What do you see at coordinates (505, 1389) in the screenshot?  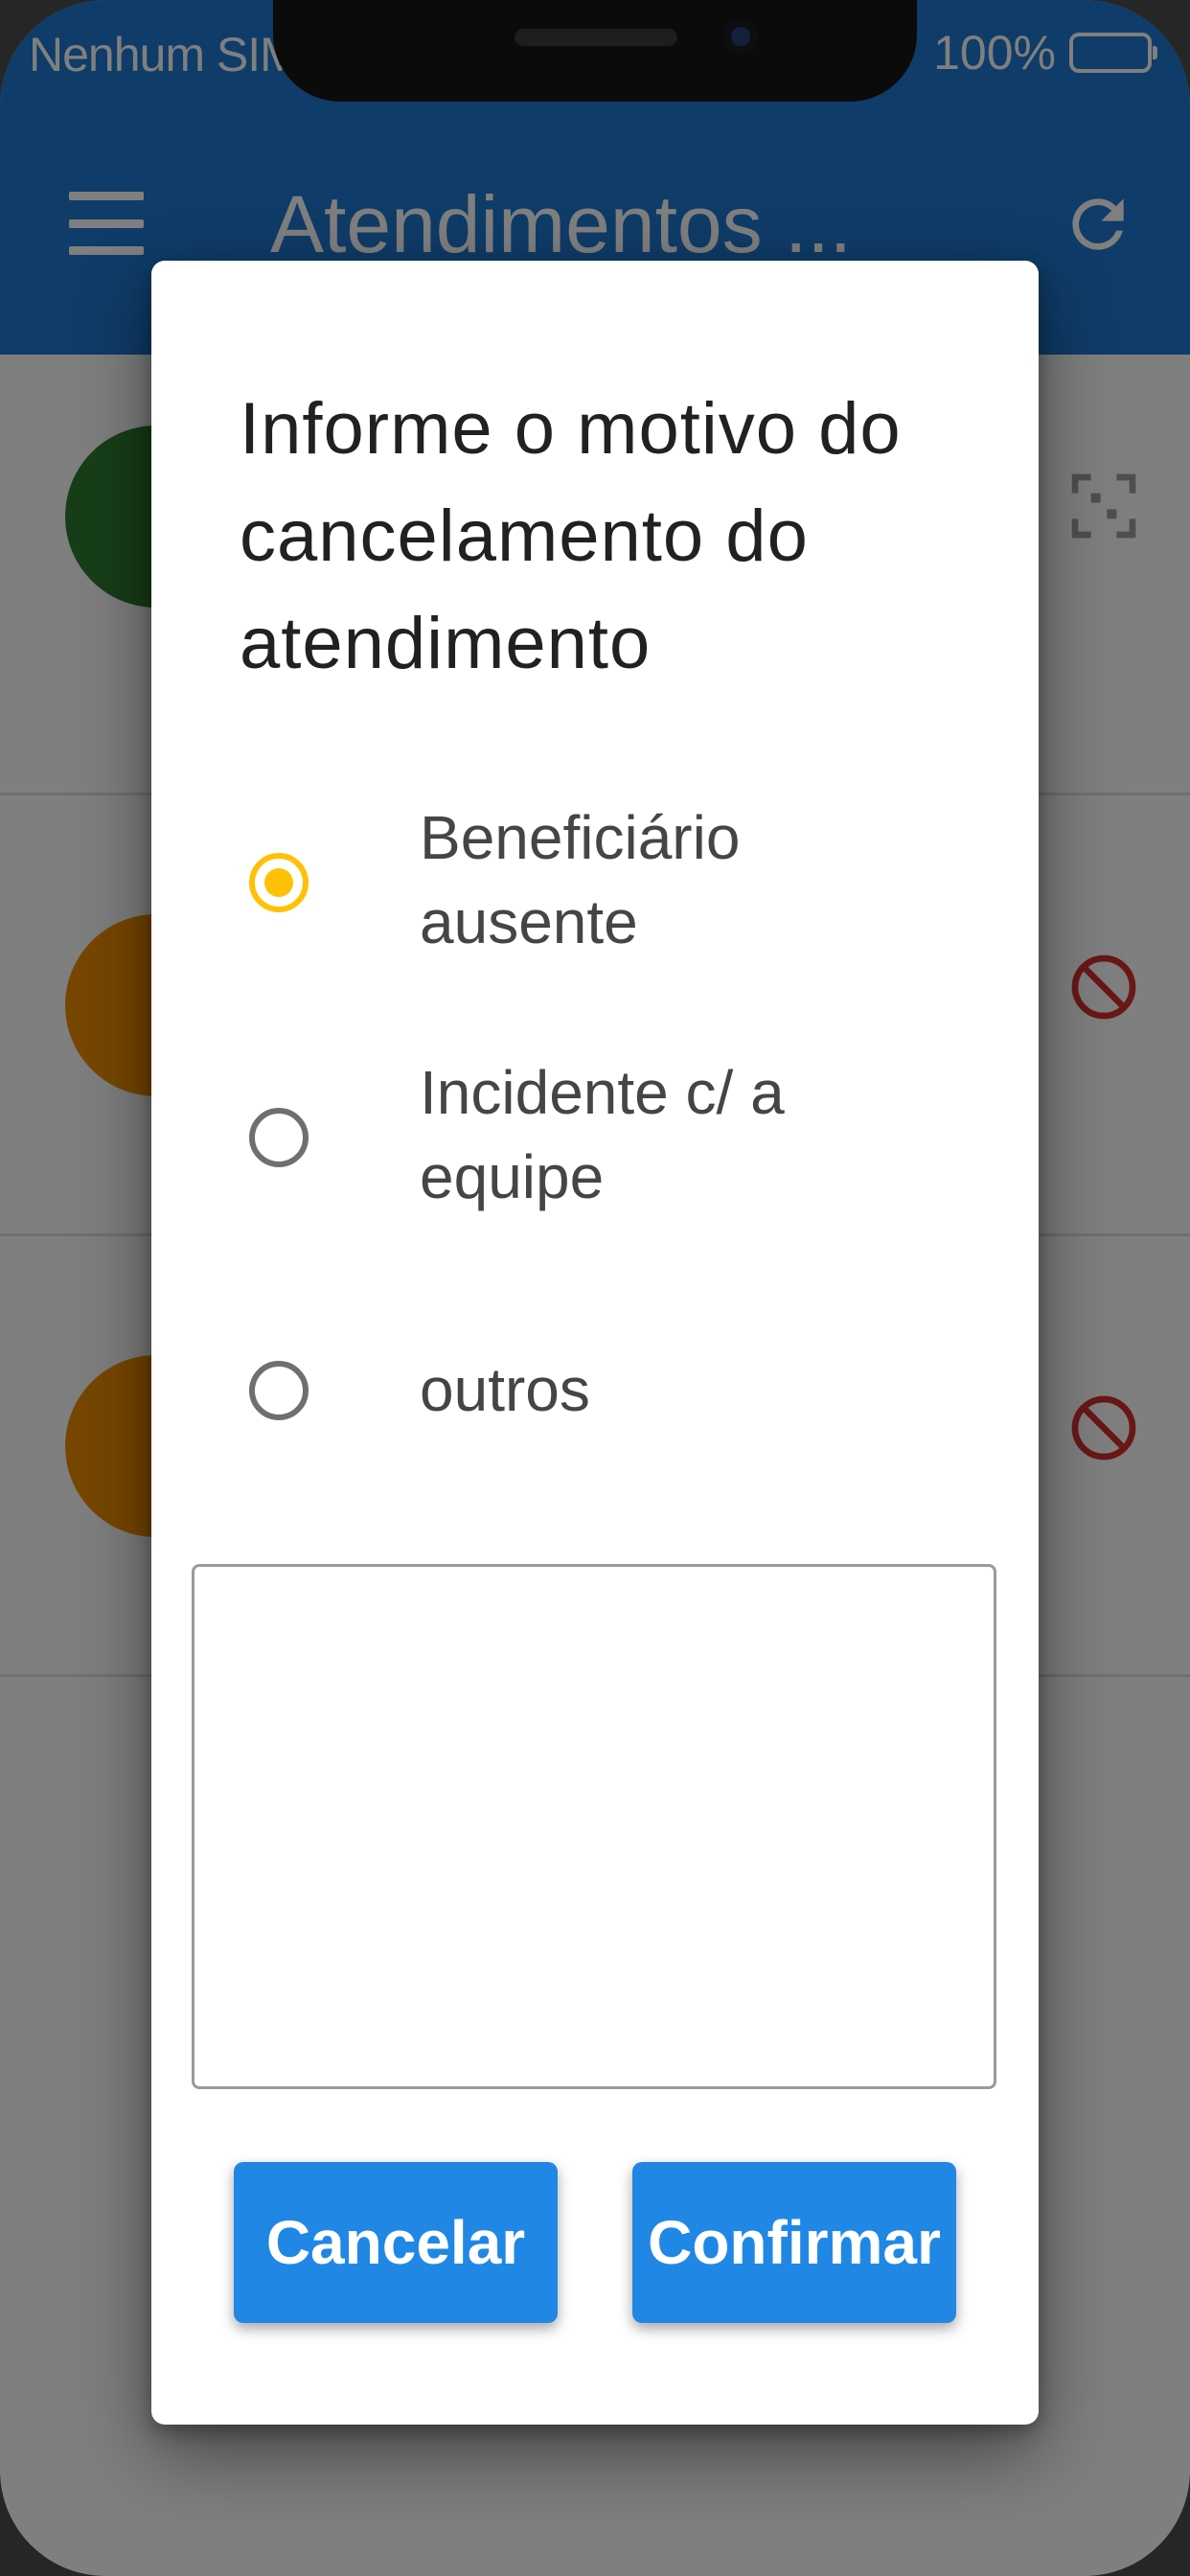 I see `radio-label: outros` at bounding box center [505, 1389].